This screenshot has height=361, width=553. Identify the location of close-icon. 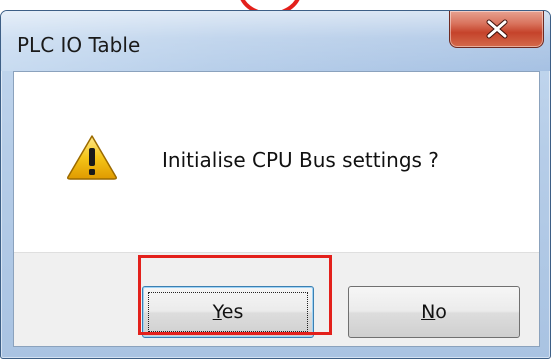
(496, 29).